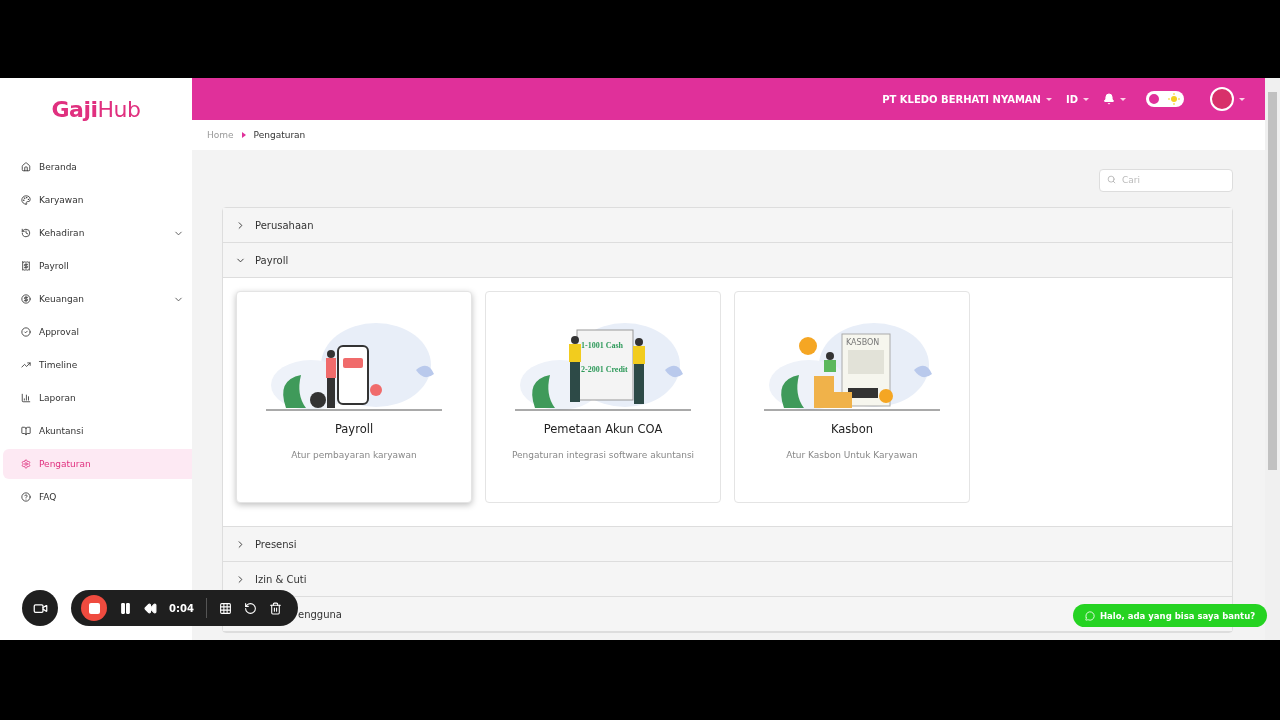  What do you see at coordinates (727, 225) in the screenshot?
I see `accordion-header: Perusahaan` at bounding box center [727, 225].